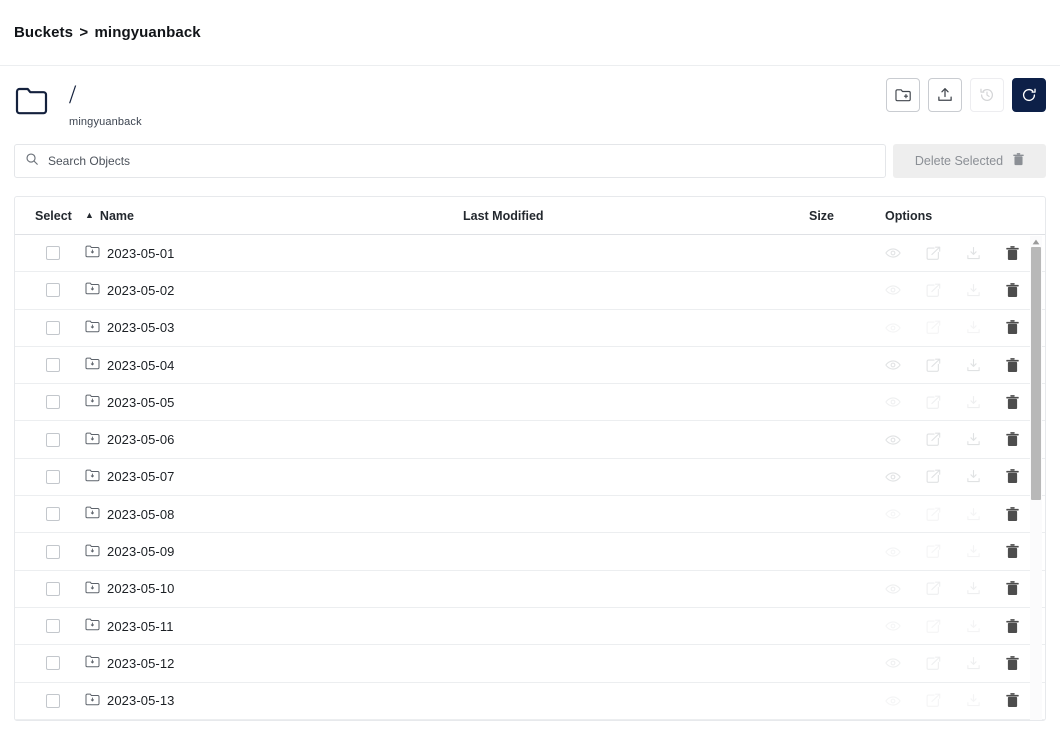  Describe the element at coordinates (148, 32) in the screenshot. I see `breadcrumb-current: mingyuanback` at that location.